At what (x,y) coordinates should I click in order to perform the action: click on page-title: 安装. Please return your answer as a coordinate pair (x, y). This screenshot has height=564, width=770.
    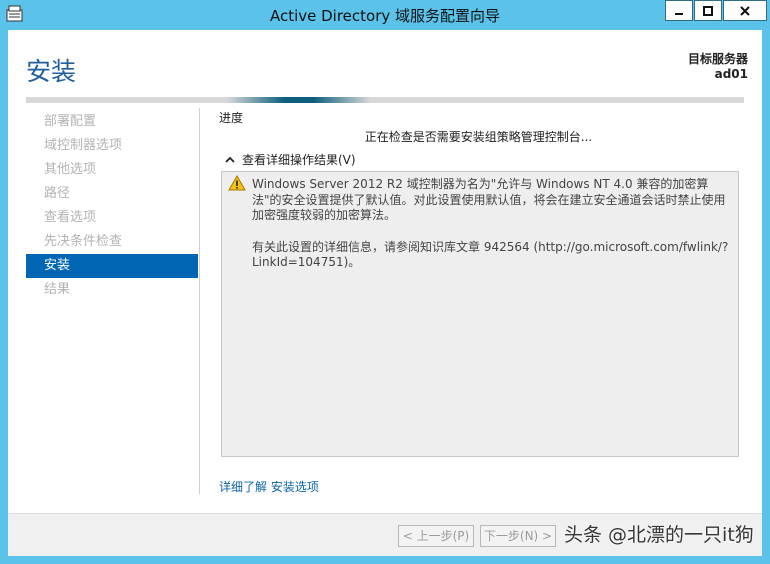
    Looking at the image, I should click on (51, 71).